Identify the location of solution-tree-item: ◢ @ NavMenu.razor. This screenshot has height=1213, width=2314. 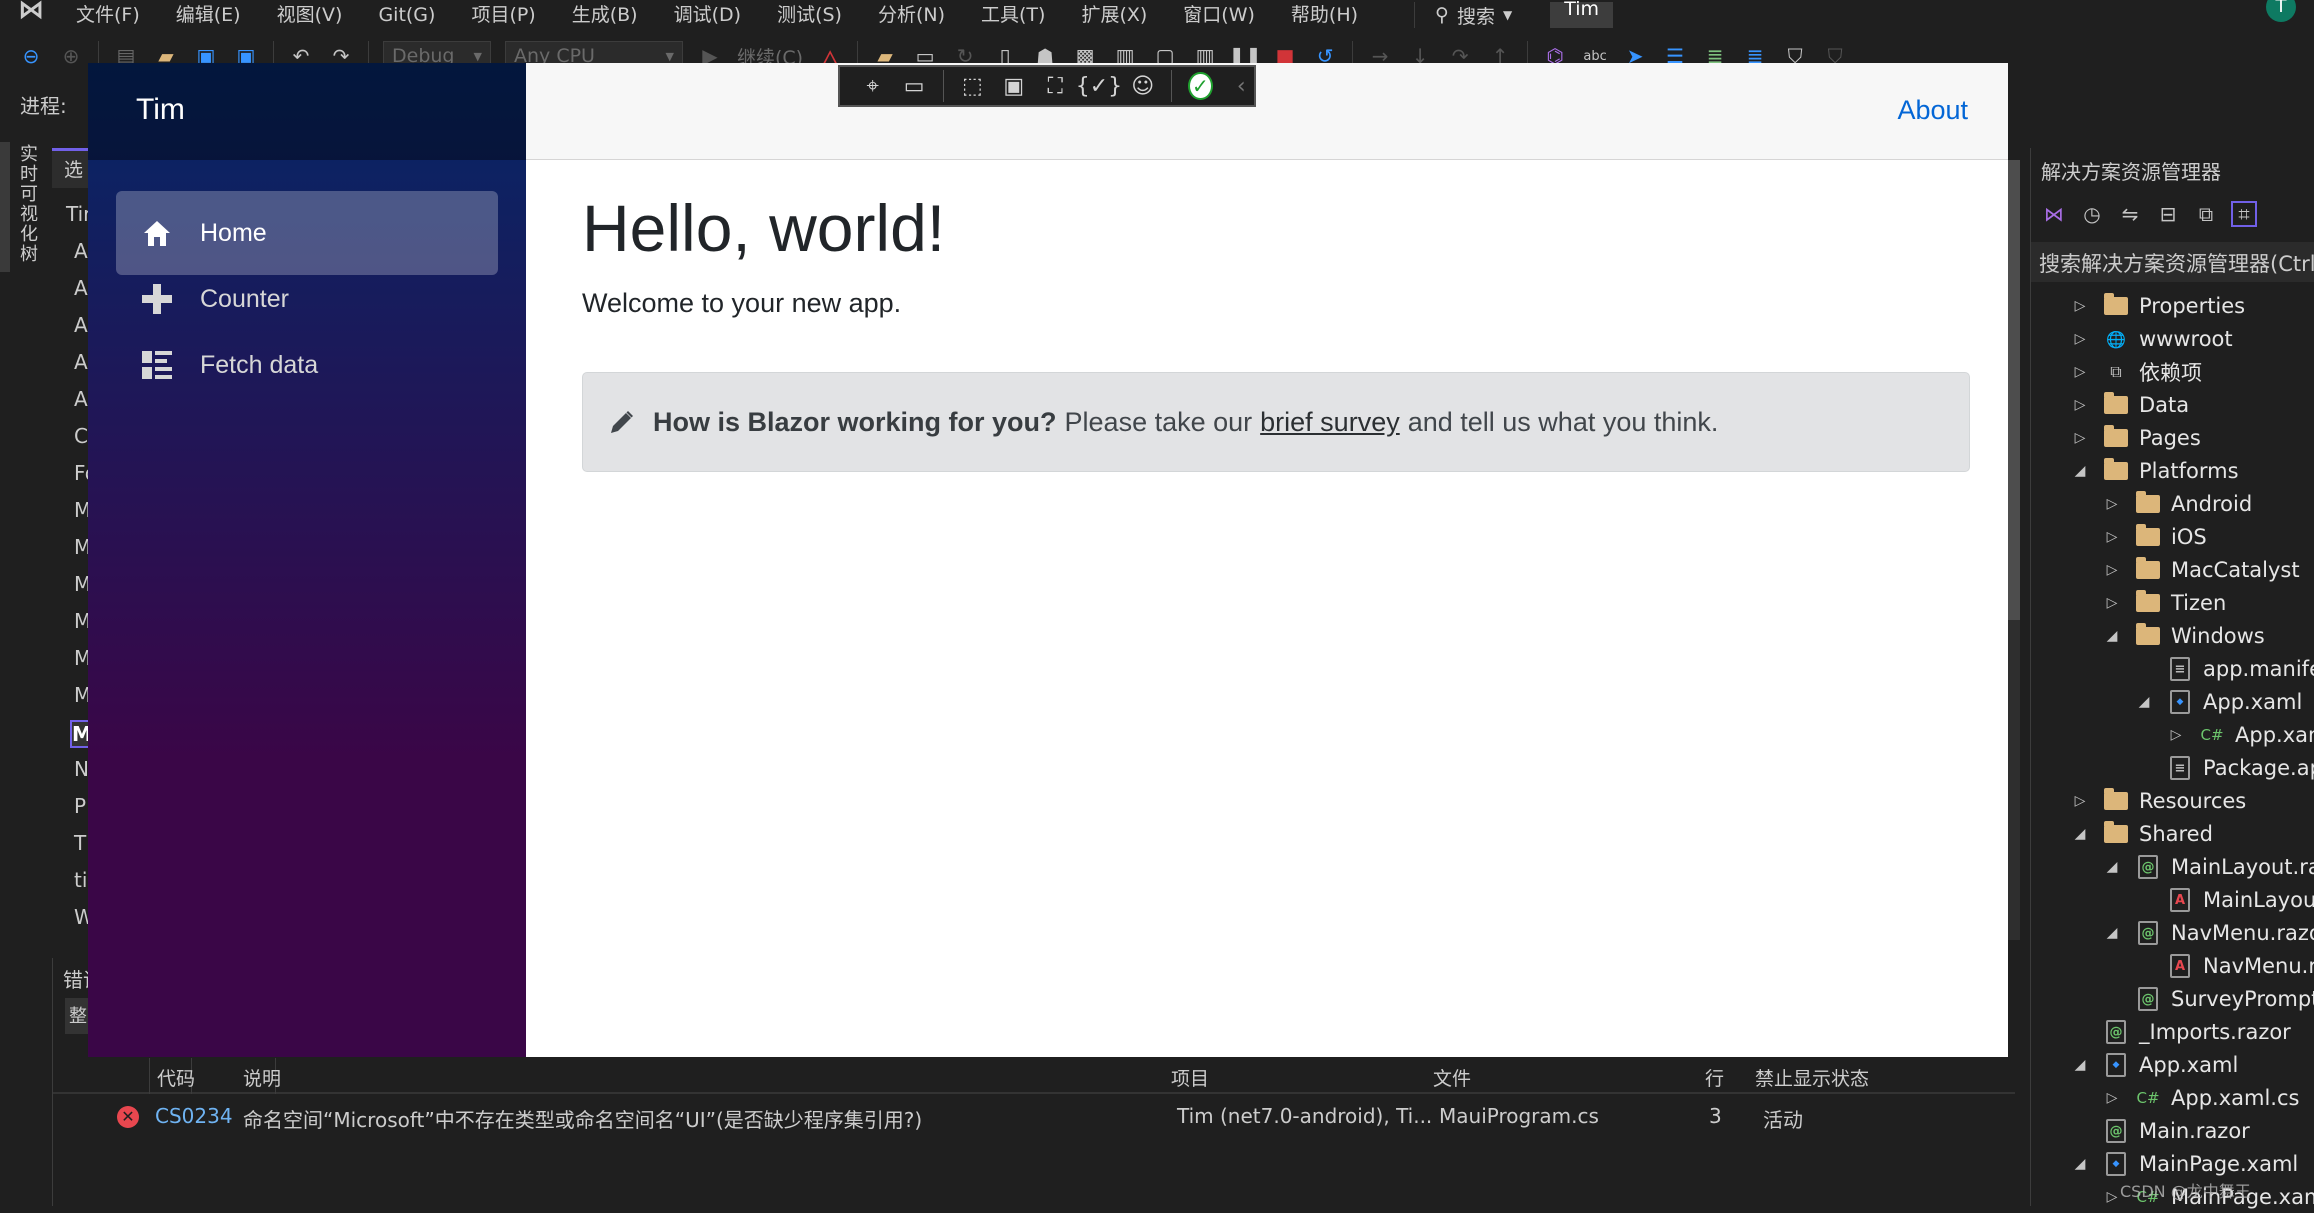
(2208, 933).